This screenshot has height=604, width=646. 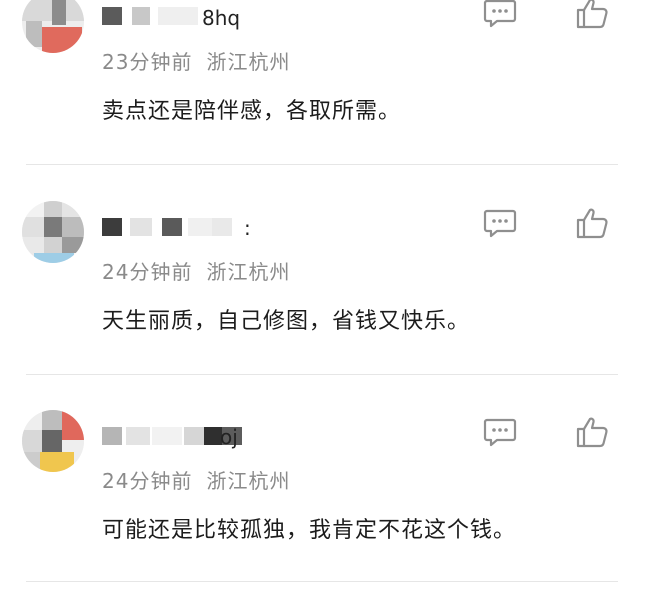 I want to click on comment-text: 可能还是比较孤独，我肯定不花这个钱。, so click(x=309, y=530).